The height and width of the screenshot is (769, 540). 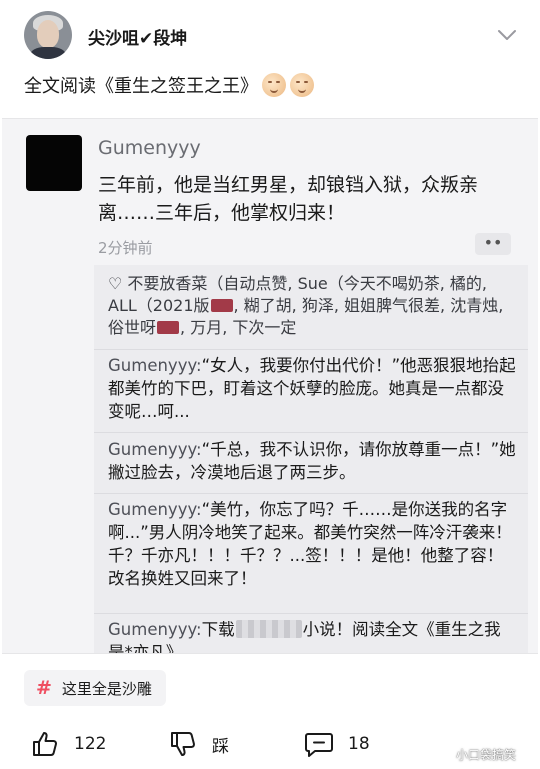 I want to click on avatar-face, so click(x=48, y=34).